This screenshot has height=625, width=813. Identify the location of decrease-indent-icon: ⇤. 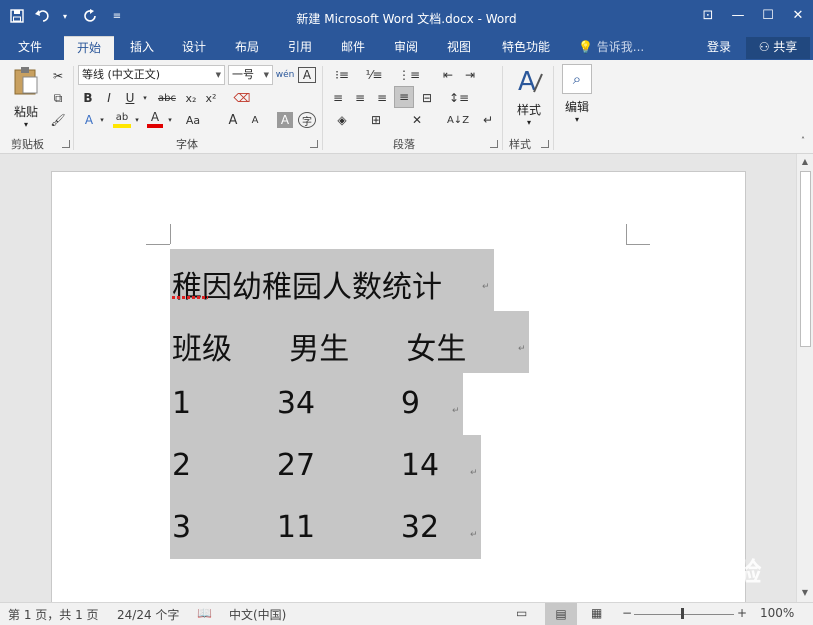
(448, 75).